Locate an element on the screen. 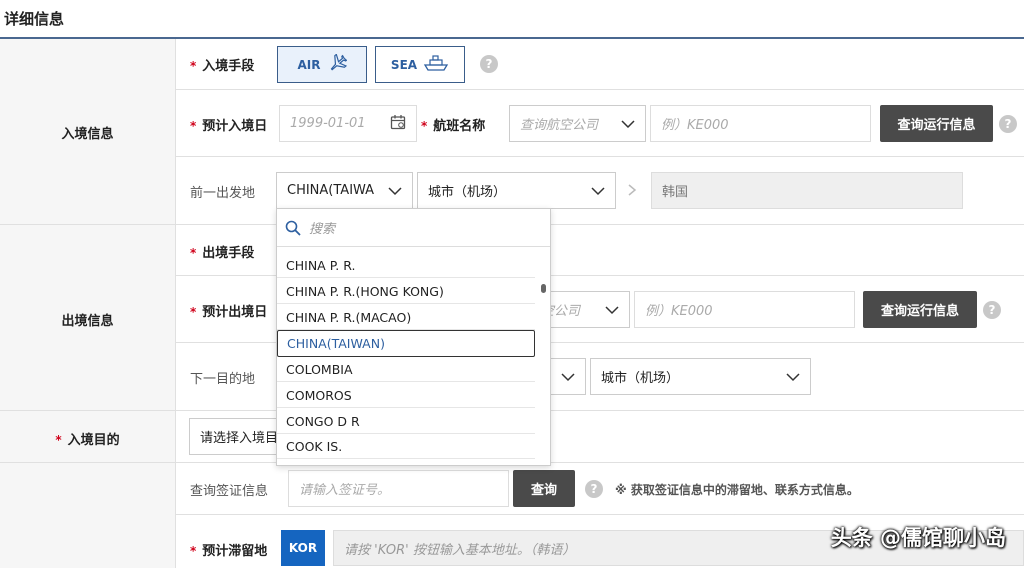 This screenshot has height=568, width=1024. entry-date-label: * 预计入境日 is located at coordinates (228, 124).